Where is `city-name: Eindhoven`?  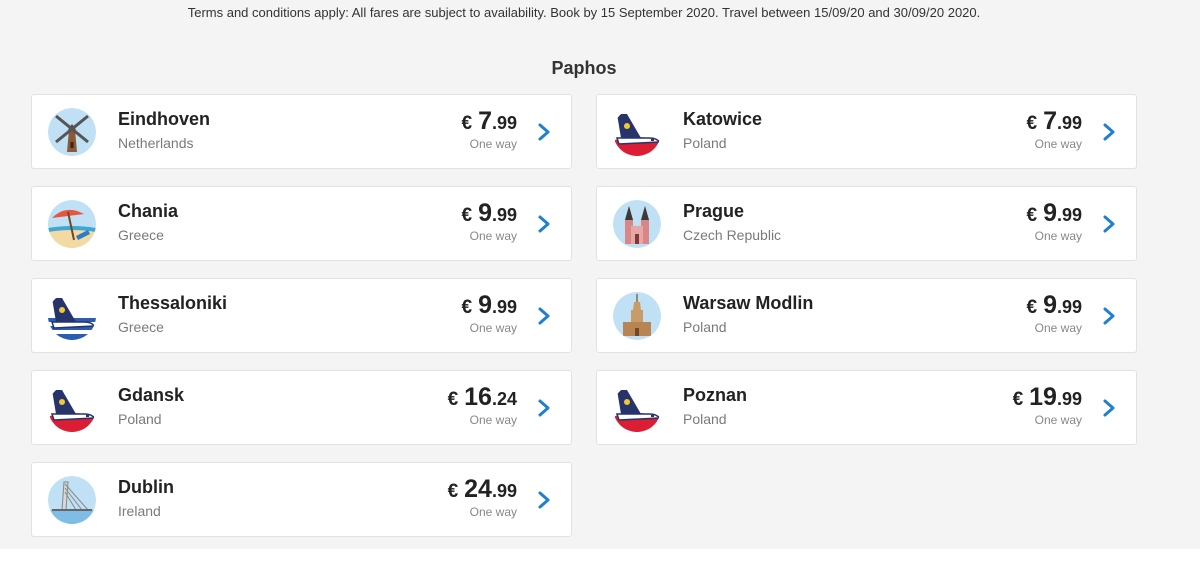
city-name: Eindhoven is located at coordinates (164, 119).